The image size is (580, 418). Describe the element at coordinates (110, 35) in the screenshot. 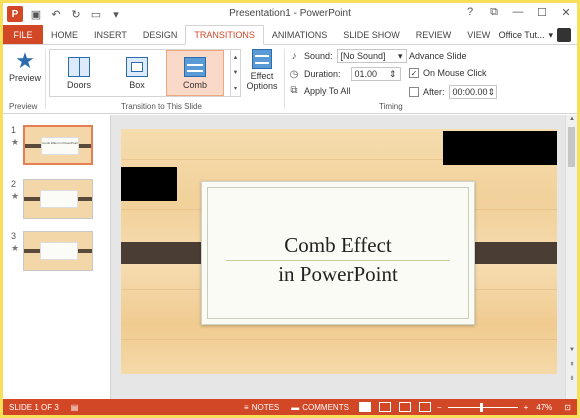

I see `tab-insert: INSERT` at that location.